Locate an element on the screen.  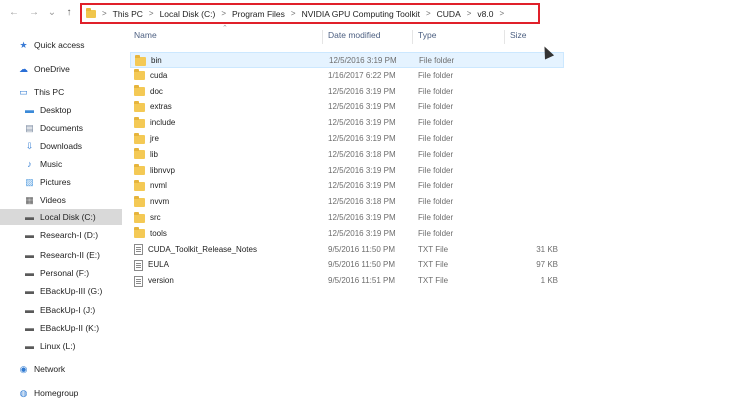
sidebar-item: ☁ OneDrive is located at coordinates (61, 69).